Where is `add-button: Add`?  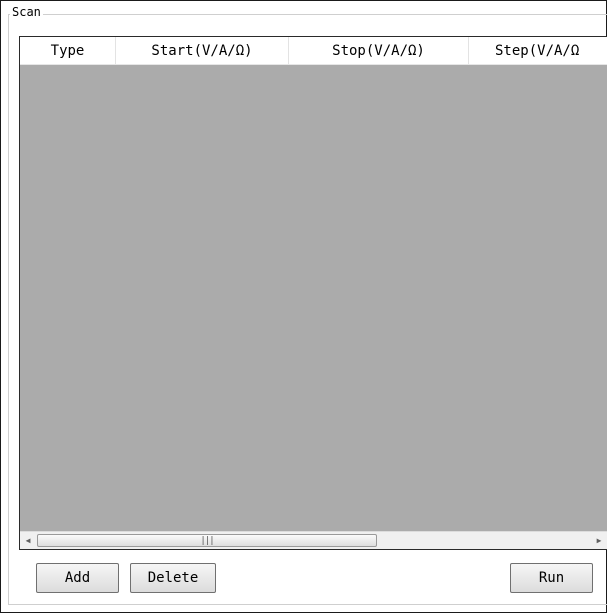 add-button: Add is located at coordinates (77, 578).